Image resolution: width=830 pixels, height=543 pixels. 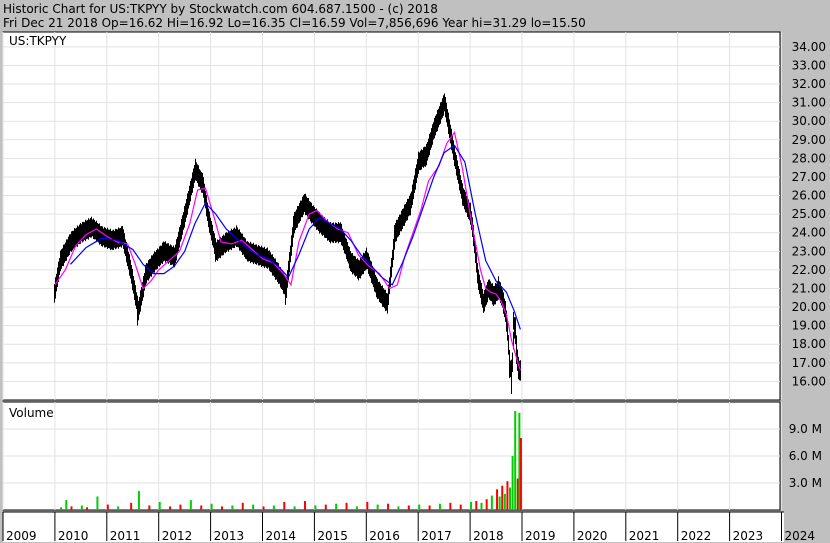 I want to click on year-tick-label: 2022, so click(x=696, y=536).